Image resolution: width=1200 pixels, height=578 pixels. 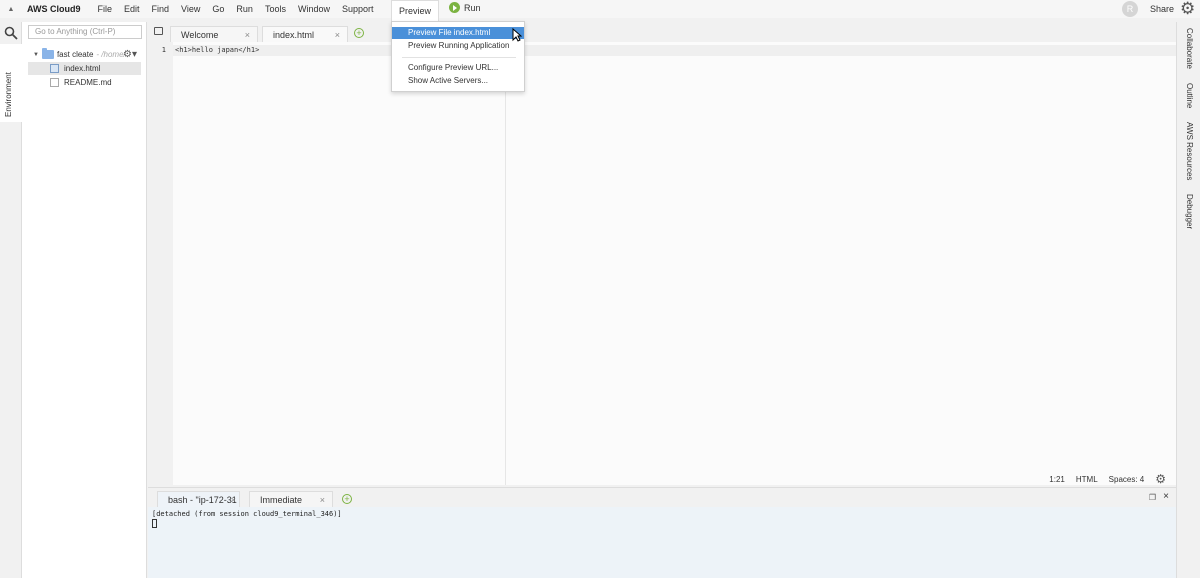 I want to click on file-item-readme: README.md, so click(x=84, y=82).